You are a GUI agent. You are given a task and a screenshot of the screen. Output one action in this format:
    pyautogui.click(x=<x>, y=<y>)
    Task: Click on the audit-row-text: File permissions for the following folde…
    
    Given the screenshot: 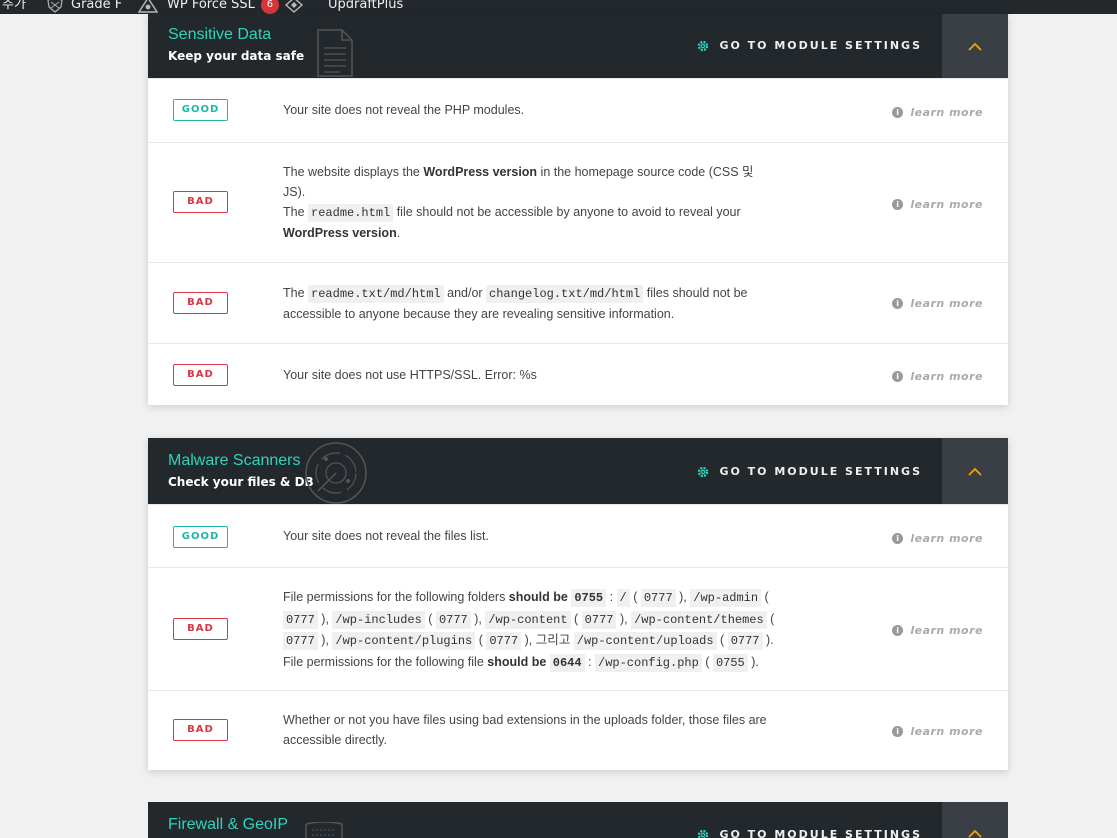 What is the action you would take?
    pyautogui.click(x=529, y=630)
    